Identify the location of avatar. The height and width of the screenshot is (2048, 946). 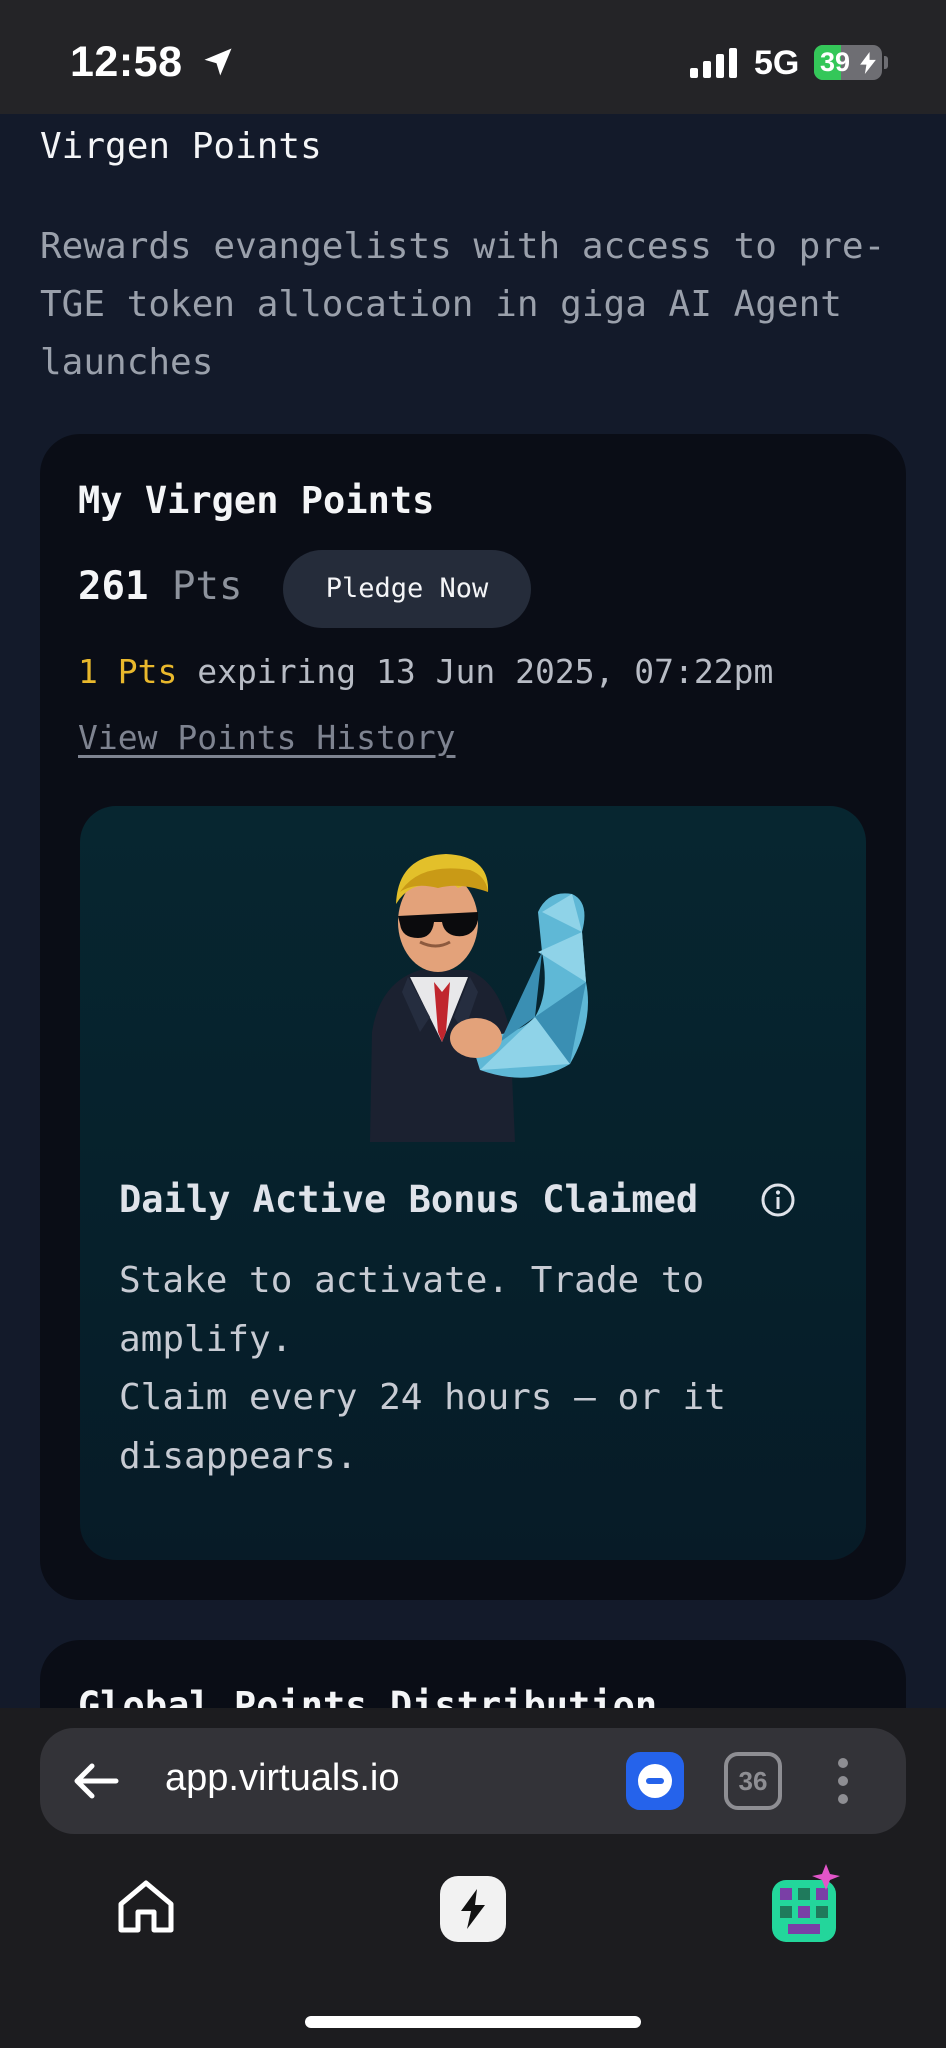
(804, 1906).